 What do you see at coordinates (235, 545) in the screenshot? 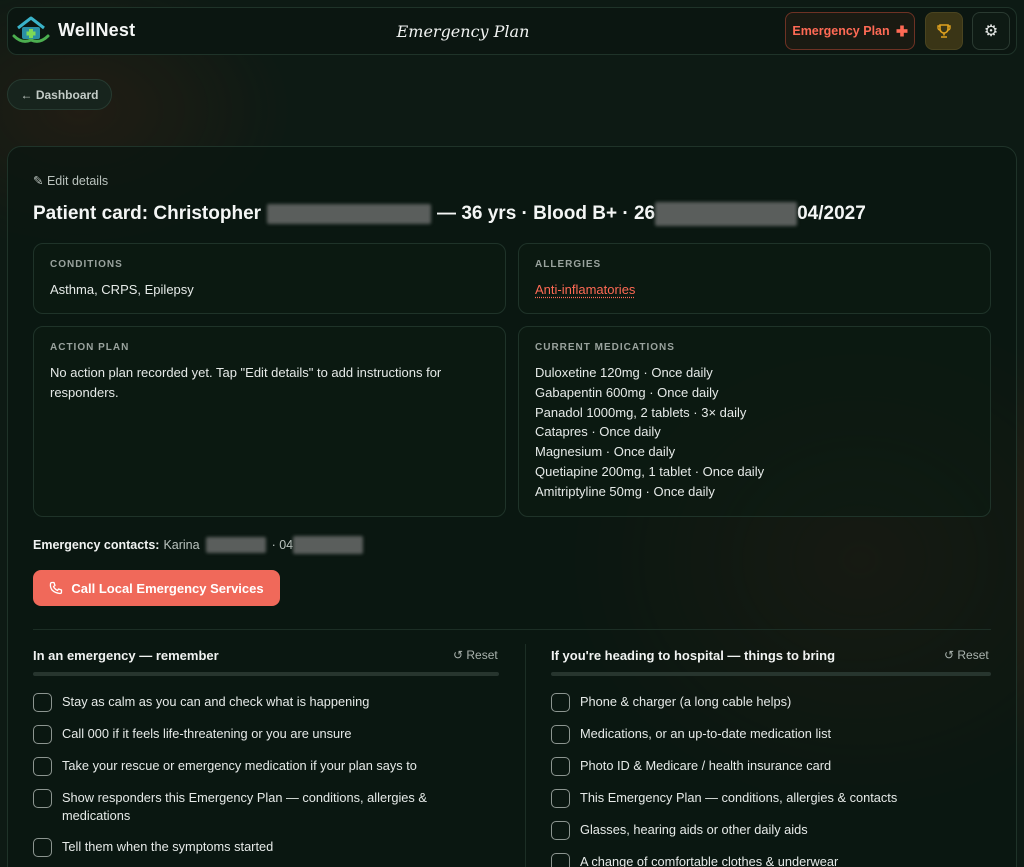
I see `redacted-contact-surname` at bounding box center [235, 545].